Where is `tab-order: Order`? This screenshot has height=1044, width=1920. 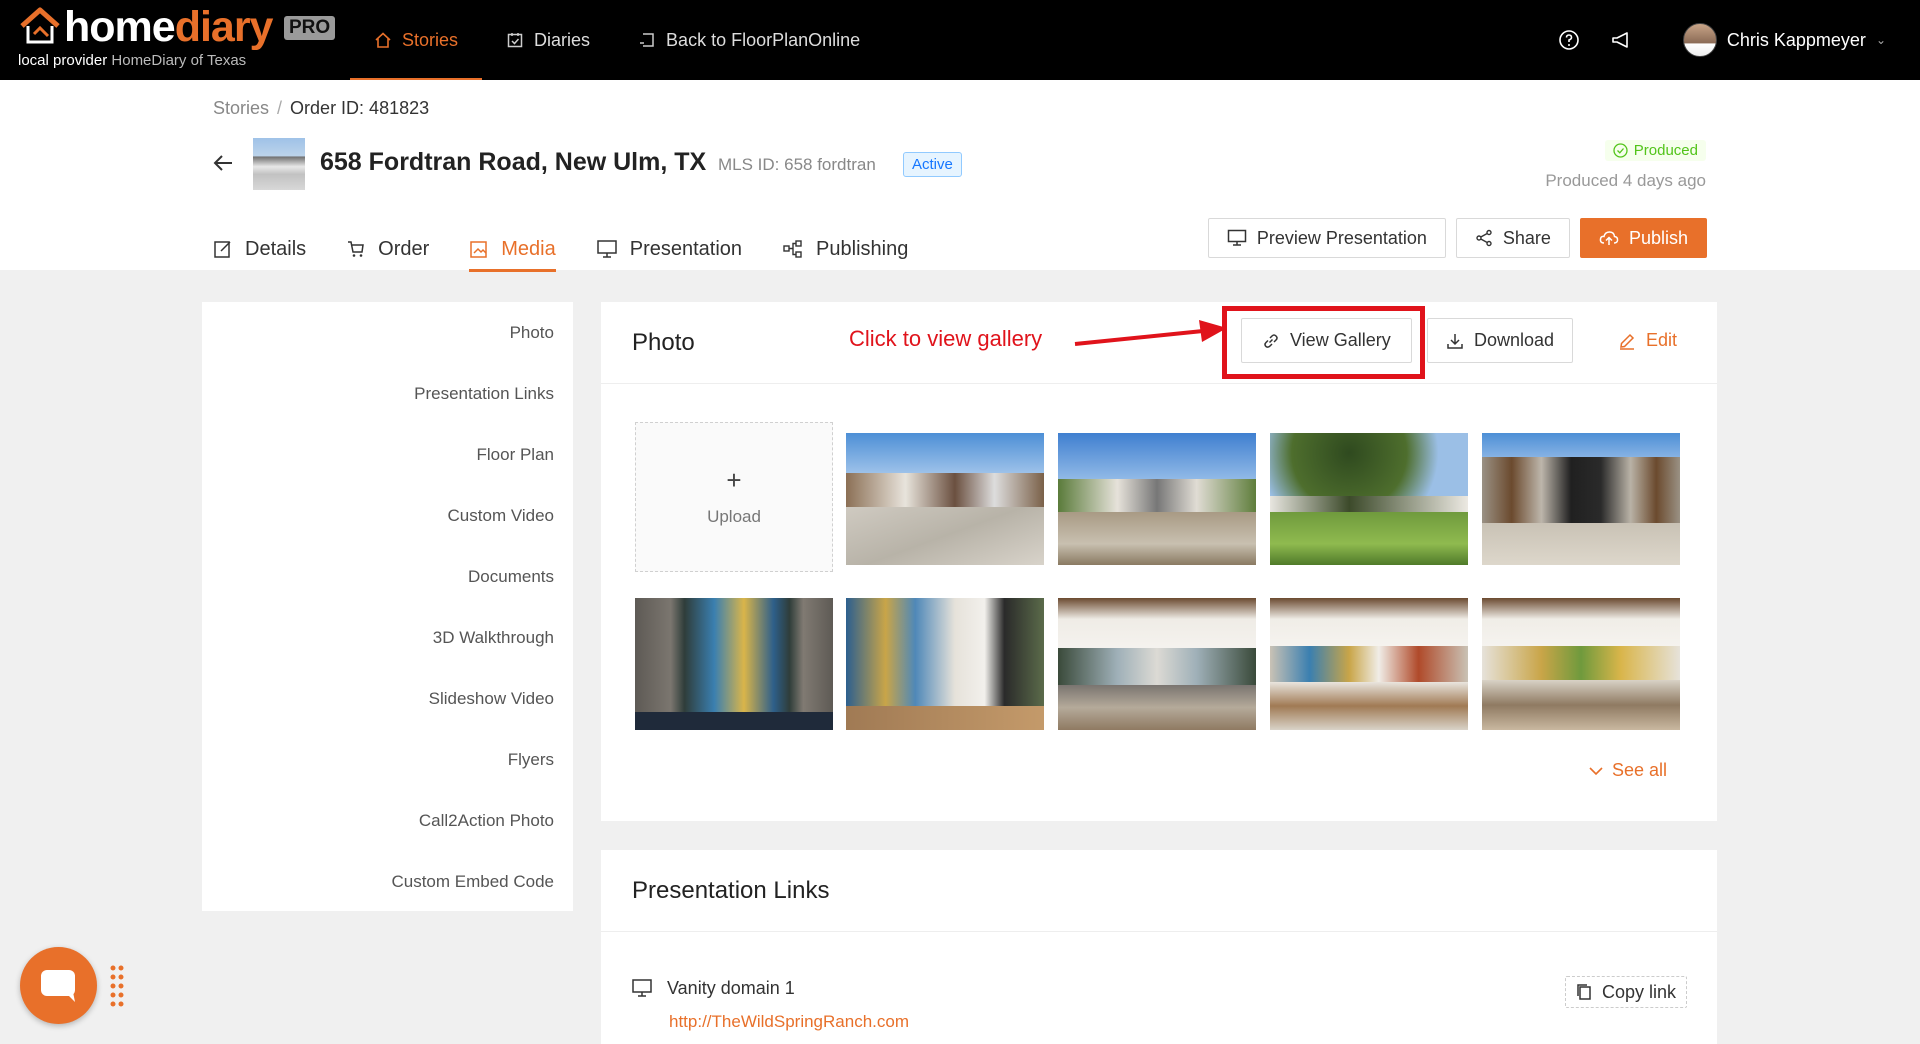
tab-order: Order is located at coordinates (387, 249).